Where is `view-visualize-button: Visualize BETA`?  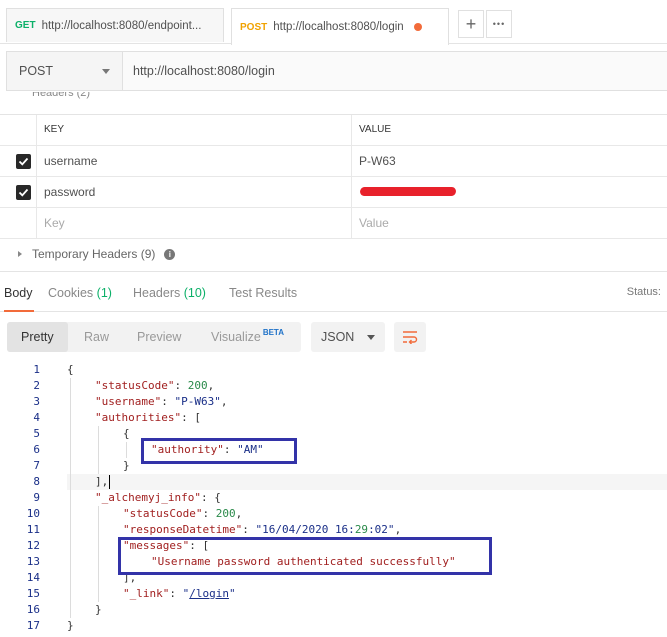 view-visualize-button: Visualize BETA is located at coordinates (247, 337).